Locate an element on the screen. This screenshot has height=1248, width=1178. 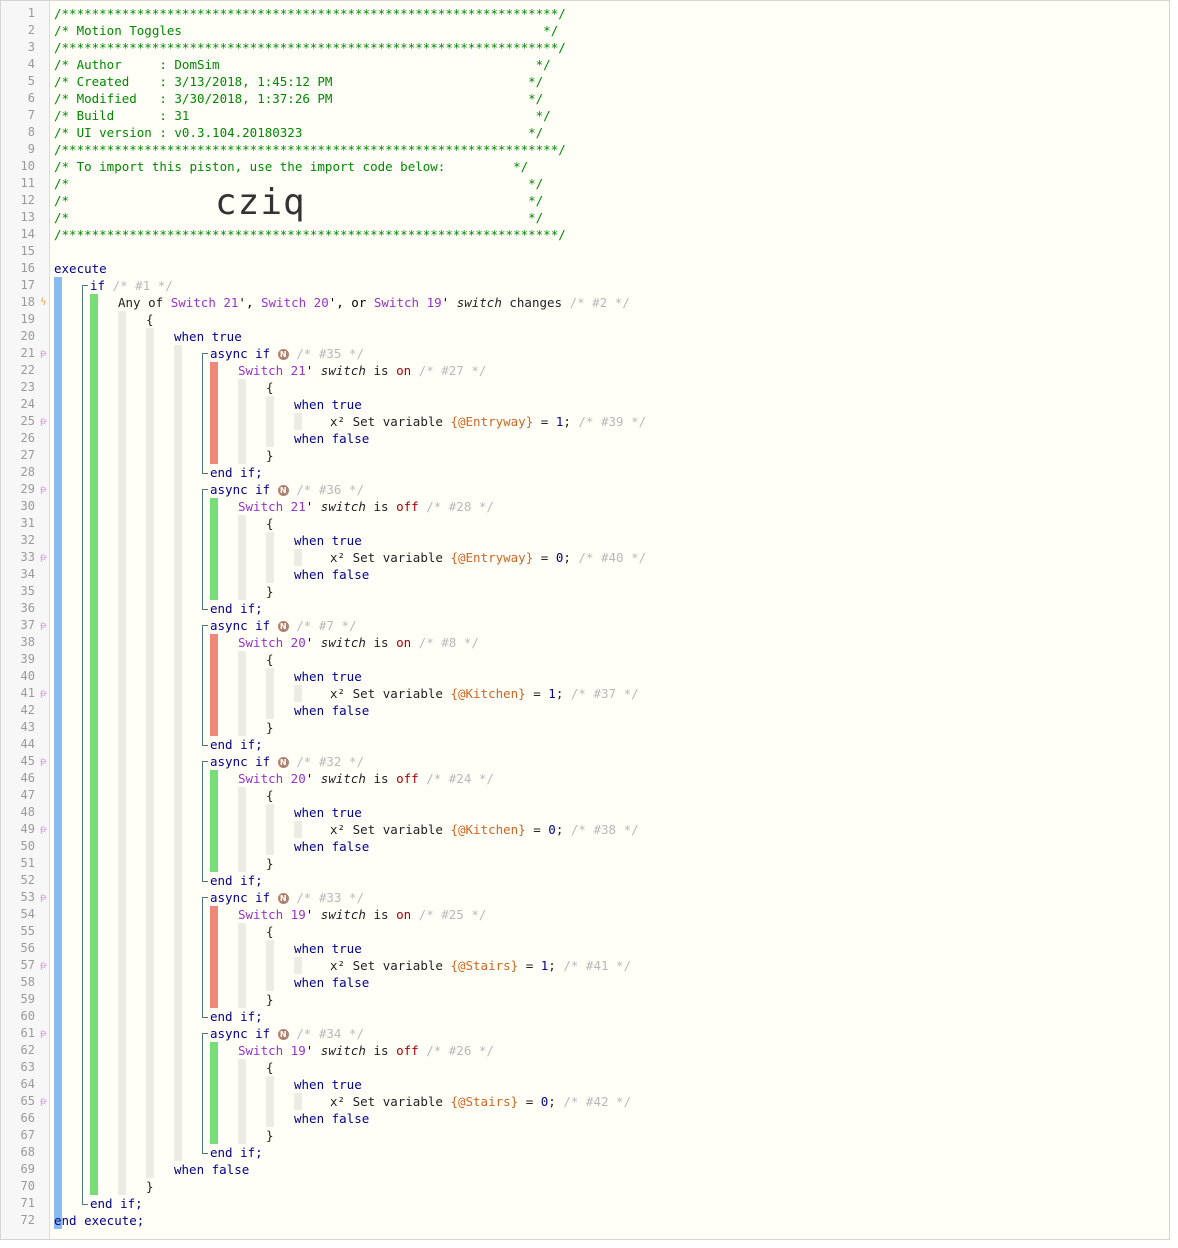
line-number: 9 is located at coordinates (31, 149).